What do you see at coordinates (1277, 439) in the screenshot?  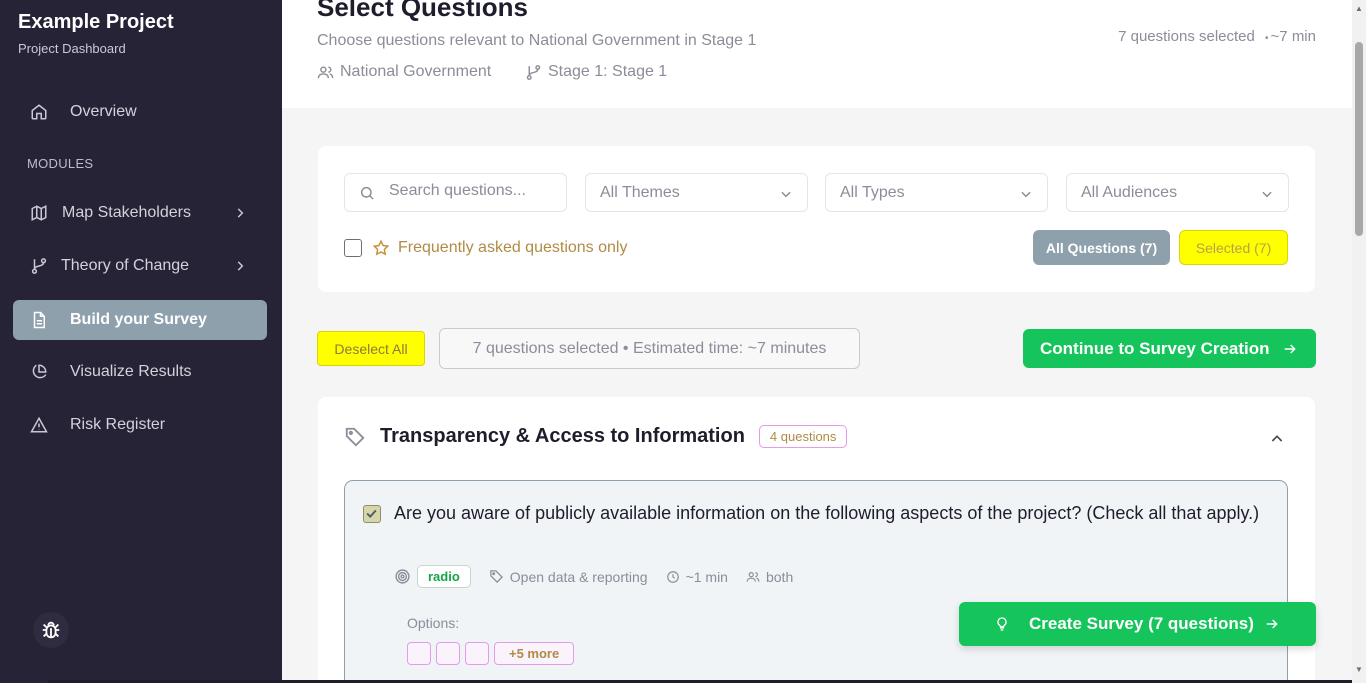 I see `chevron-up-icon` at bounding box center [1277, 439].